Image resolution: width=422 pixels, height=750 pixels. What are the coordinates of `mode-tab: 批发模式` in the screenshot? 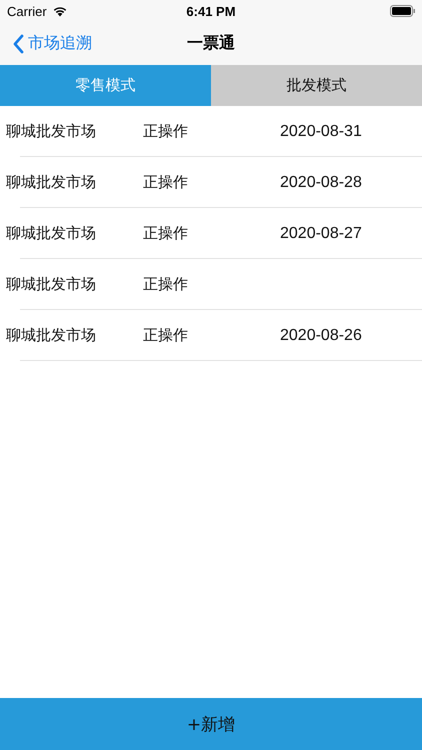 It's located at (316, 85).